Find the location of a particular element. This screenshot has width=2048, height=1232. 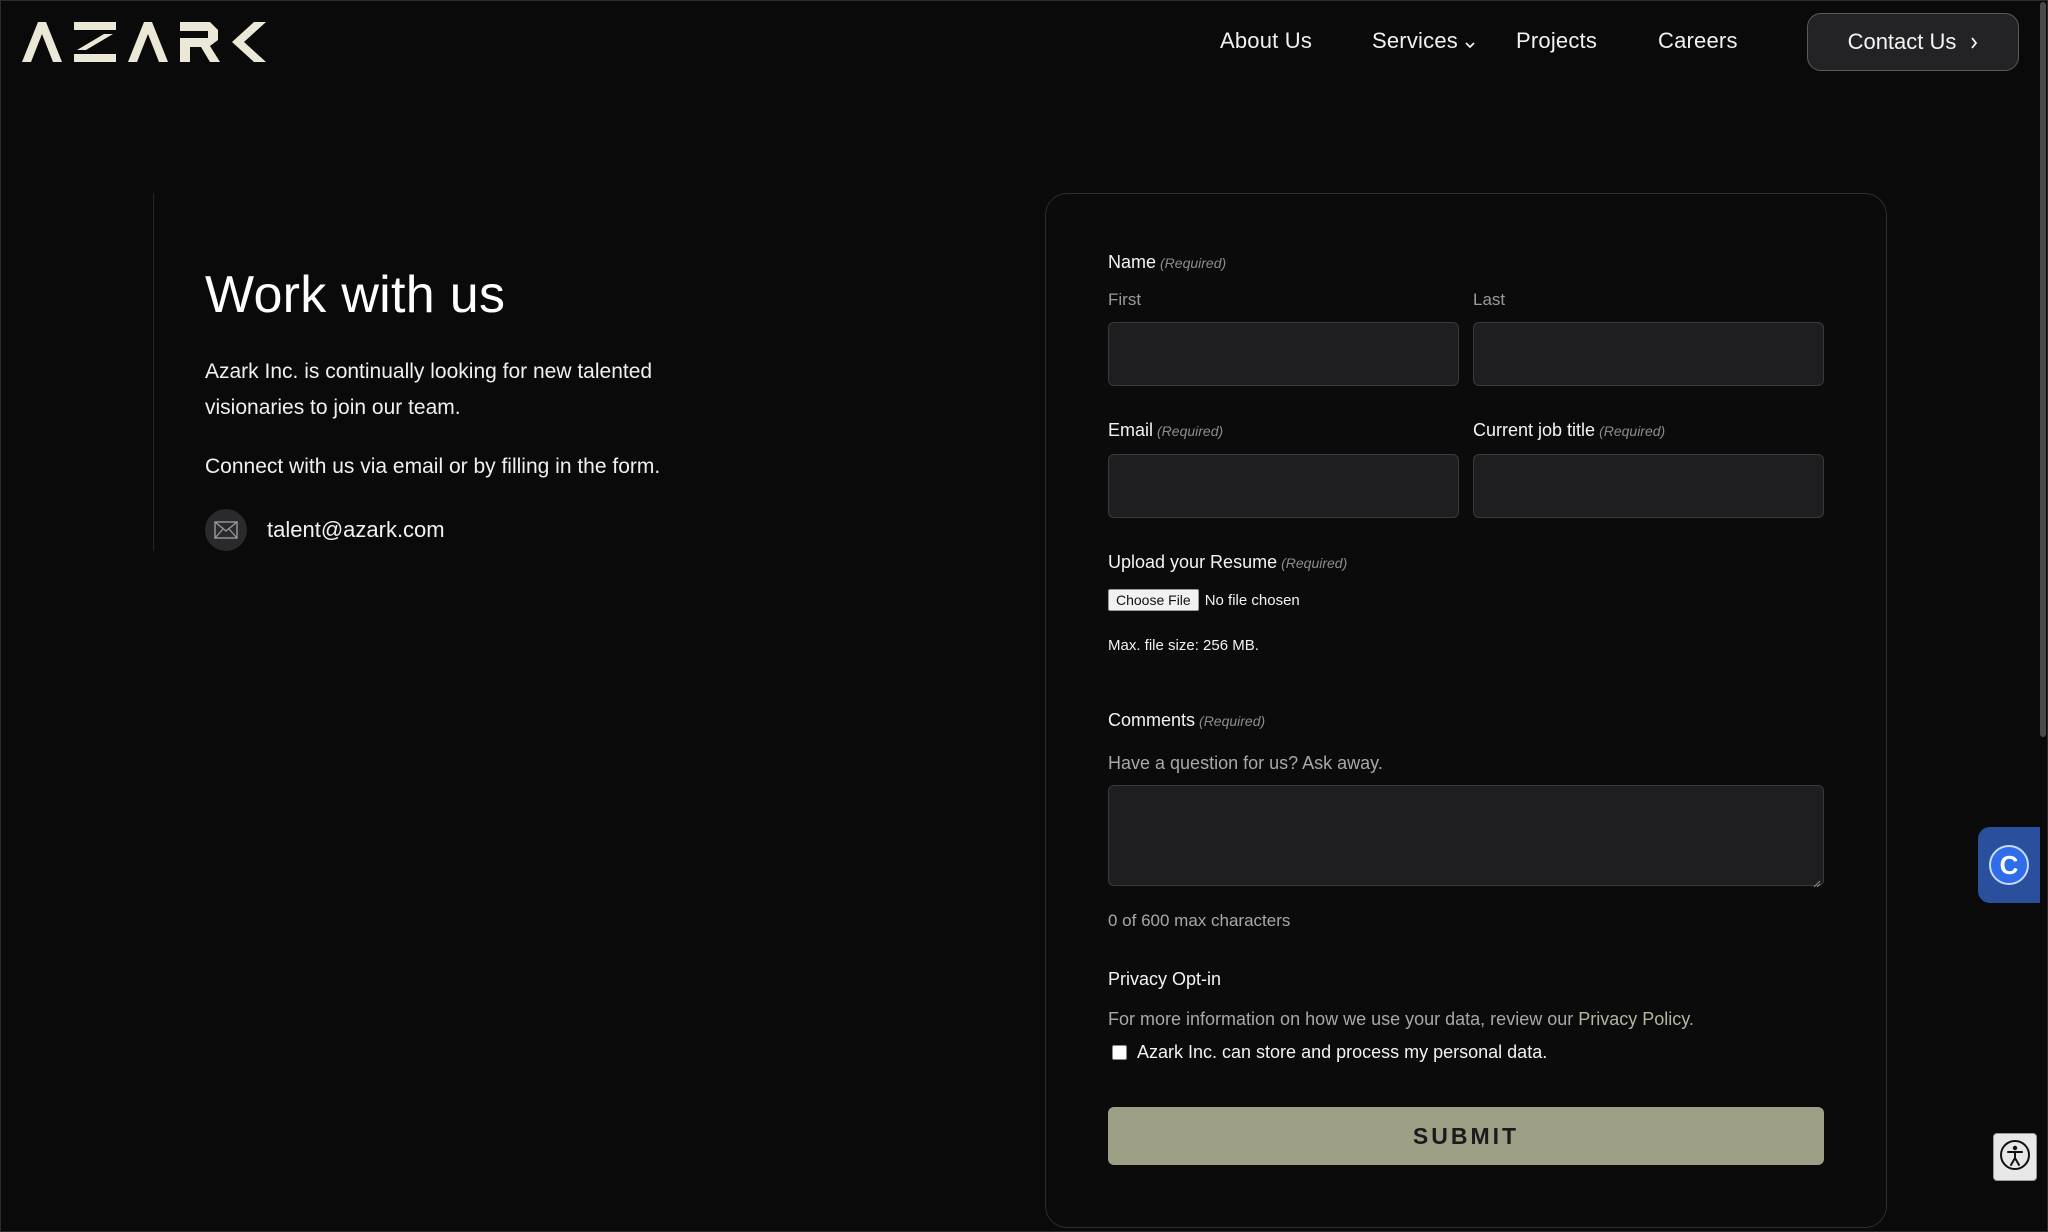

azark-logo-mark is located at coordinates (144, 42).